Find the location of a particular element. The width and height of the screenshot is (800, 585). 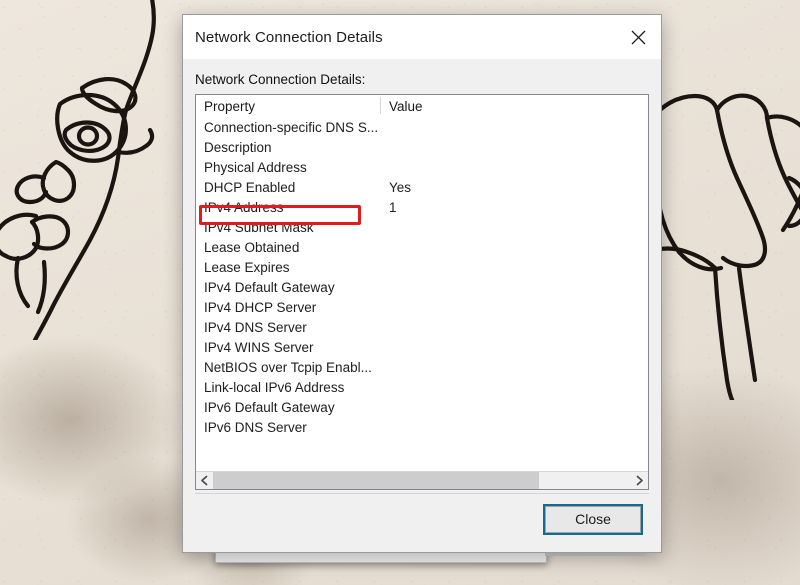

row-property: IPv4 DNS Server is located at coordinates (255, 327).